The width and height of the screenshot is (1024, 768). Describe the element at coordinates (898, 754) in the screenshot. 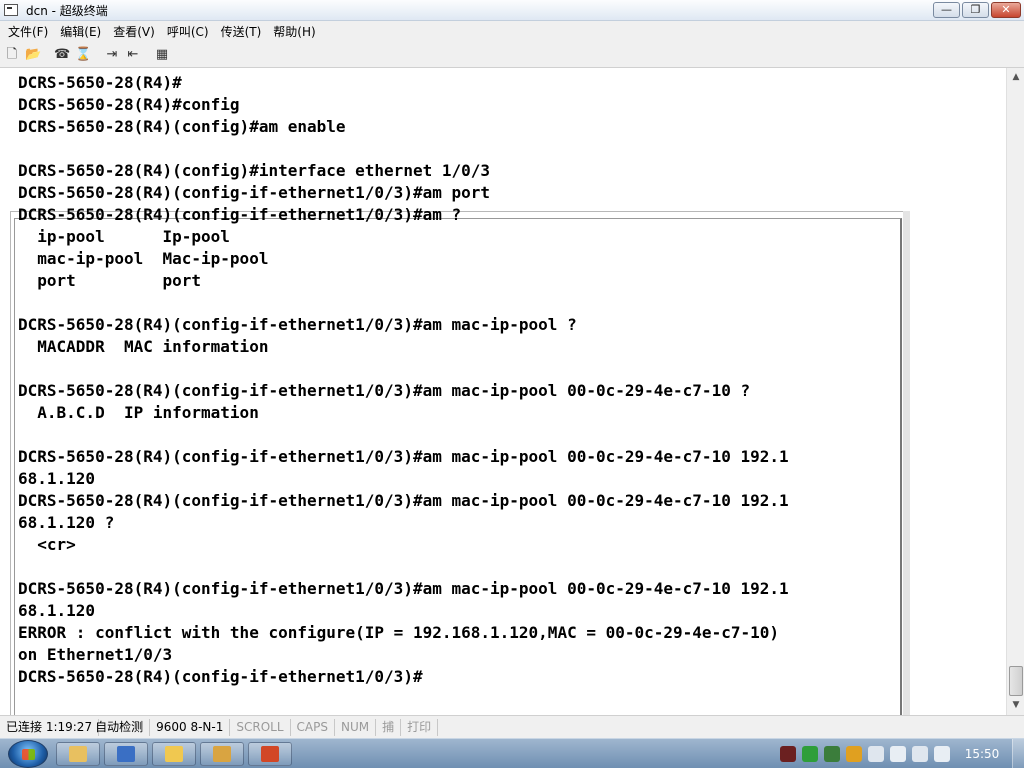

I see `flag-icon` at that location.